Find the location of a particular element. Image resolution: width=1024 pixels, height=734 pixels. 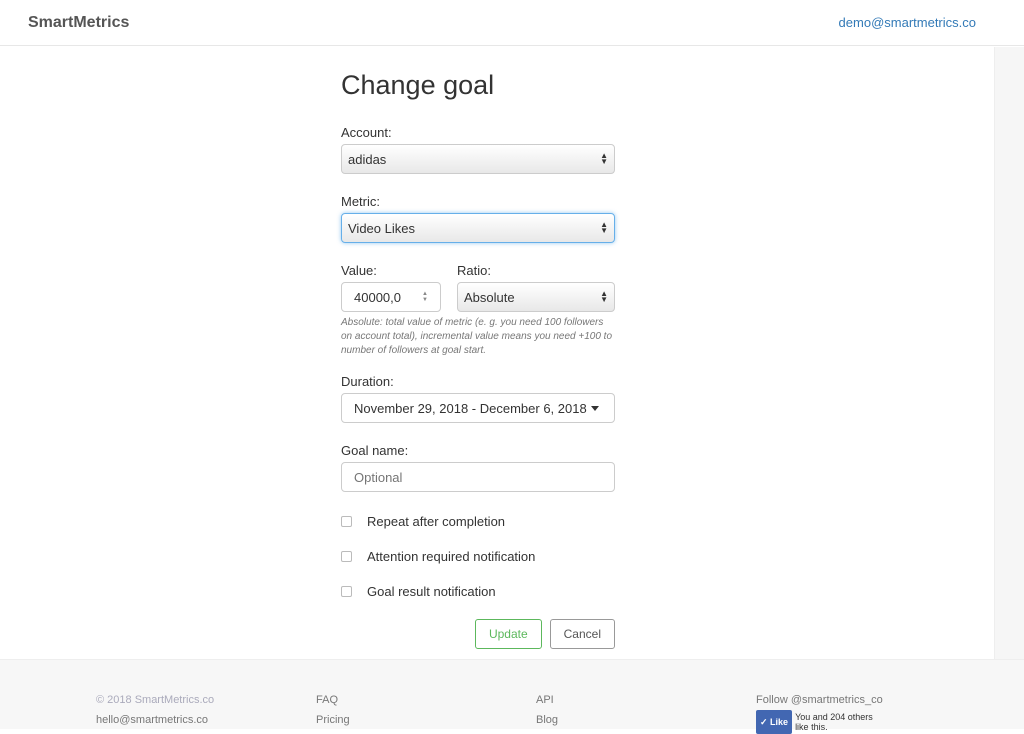

blog-link: Blog is located at coordinates (547, 720).